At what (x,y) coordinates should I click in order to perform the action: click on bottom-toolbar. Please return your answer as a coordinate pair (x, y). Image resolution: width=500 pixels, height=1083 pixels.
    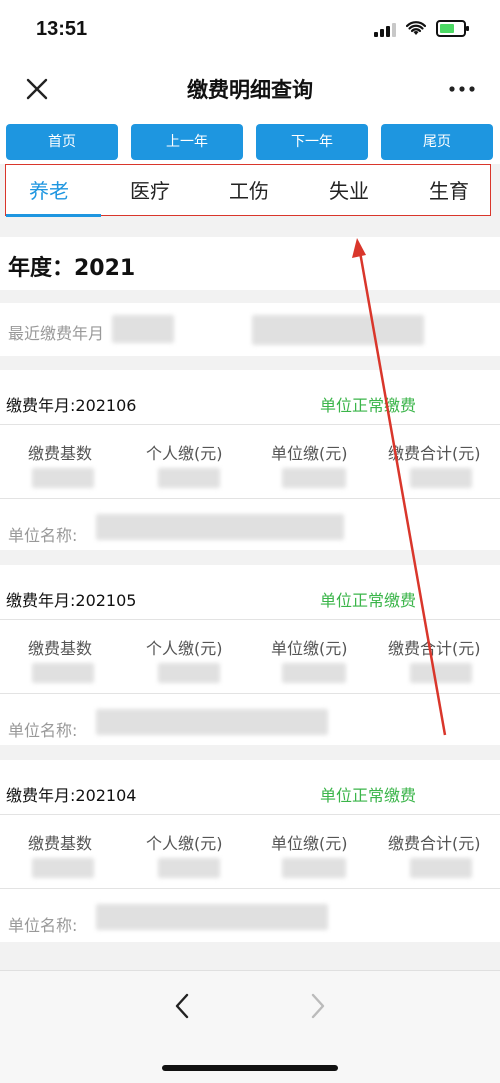
    Looking at the image, I should click on (250, 1026).